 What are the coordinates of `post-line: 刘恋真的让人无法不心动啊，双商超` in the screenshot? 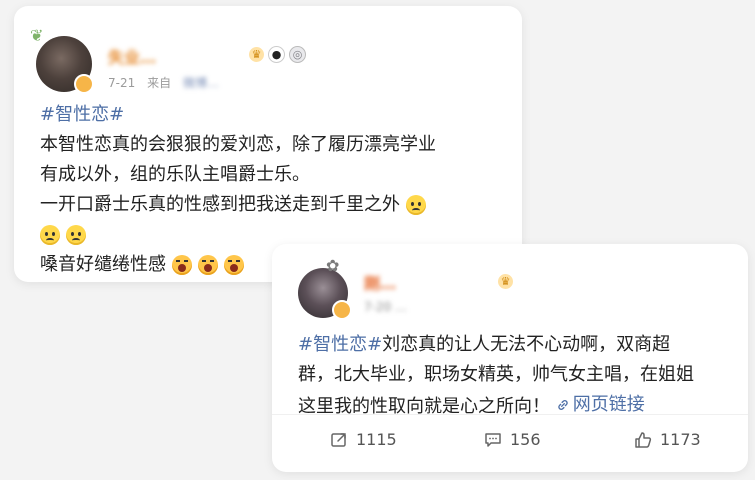 It's located at (526, 344).